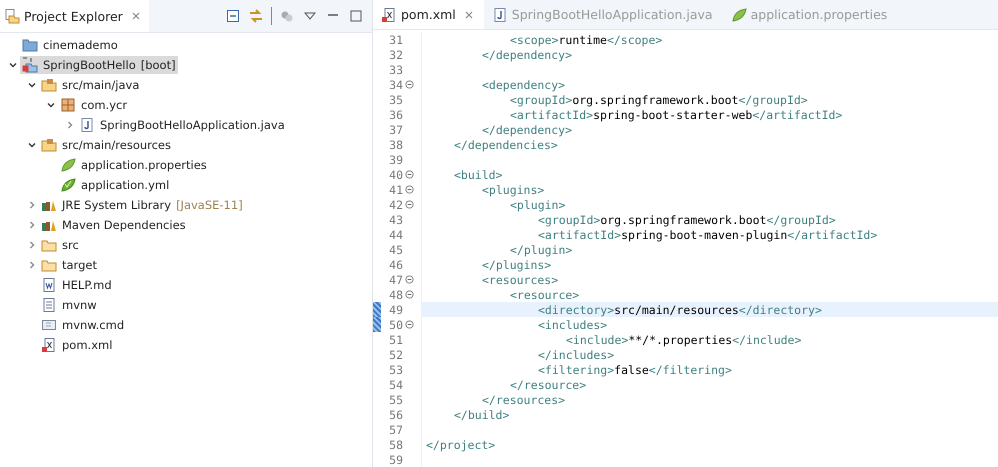 The image size is (998, 467). I want to click on line-number: 57, so click(395, 429).